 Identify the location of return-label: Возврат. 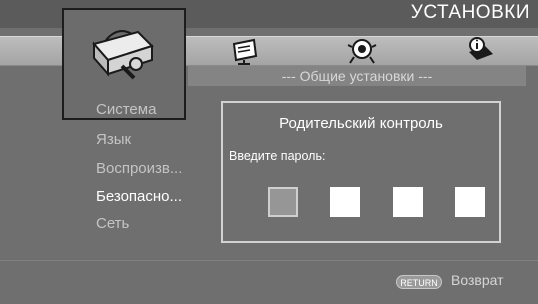
(477, 280).